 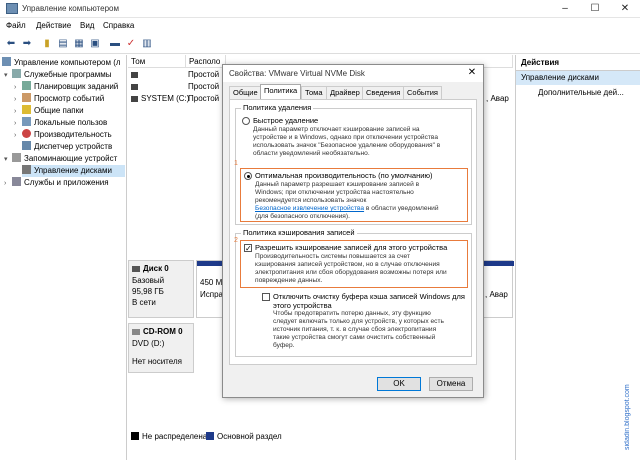 I want to click on minimize-button: –, so click(x=565, y=9).